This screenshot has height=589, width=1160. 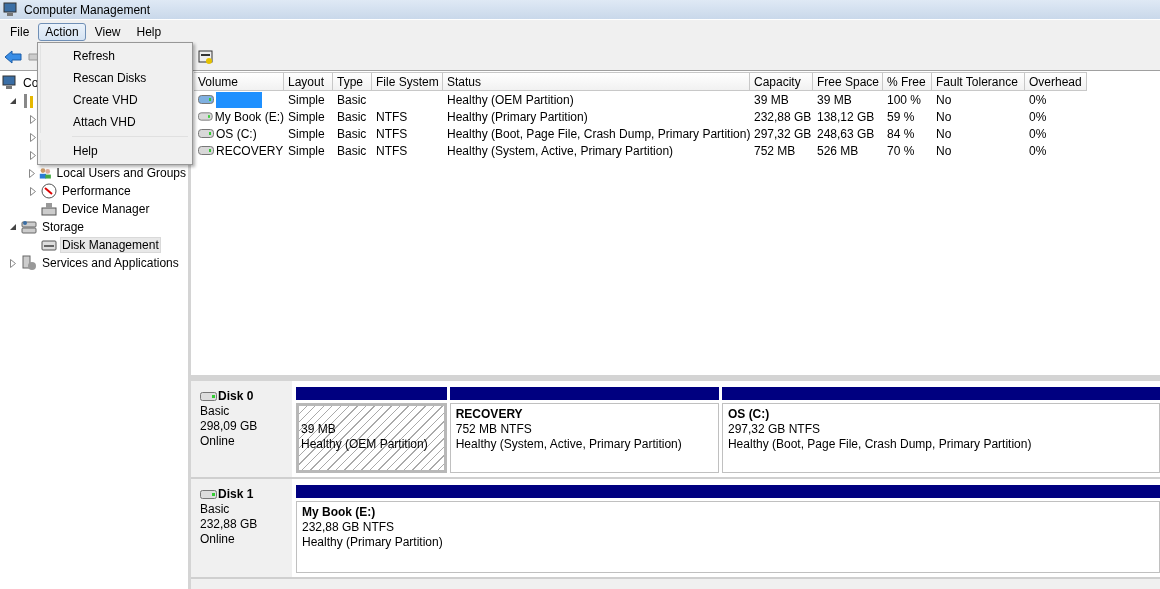 What do you see at coordinates (62, 31) in the screenshot?
I see `menu-item: Action` at bounding box center [62, 31].